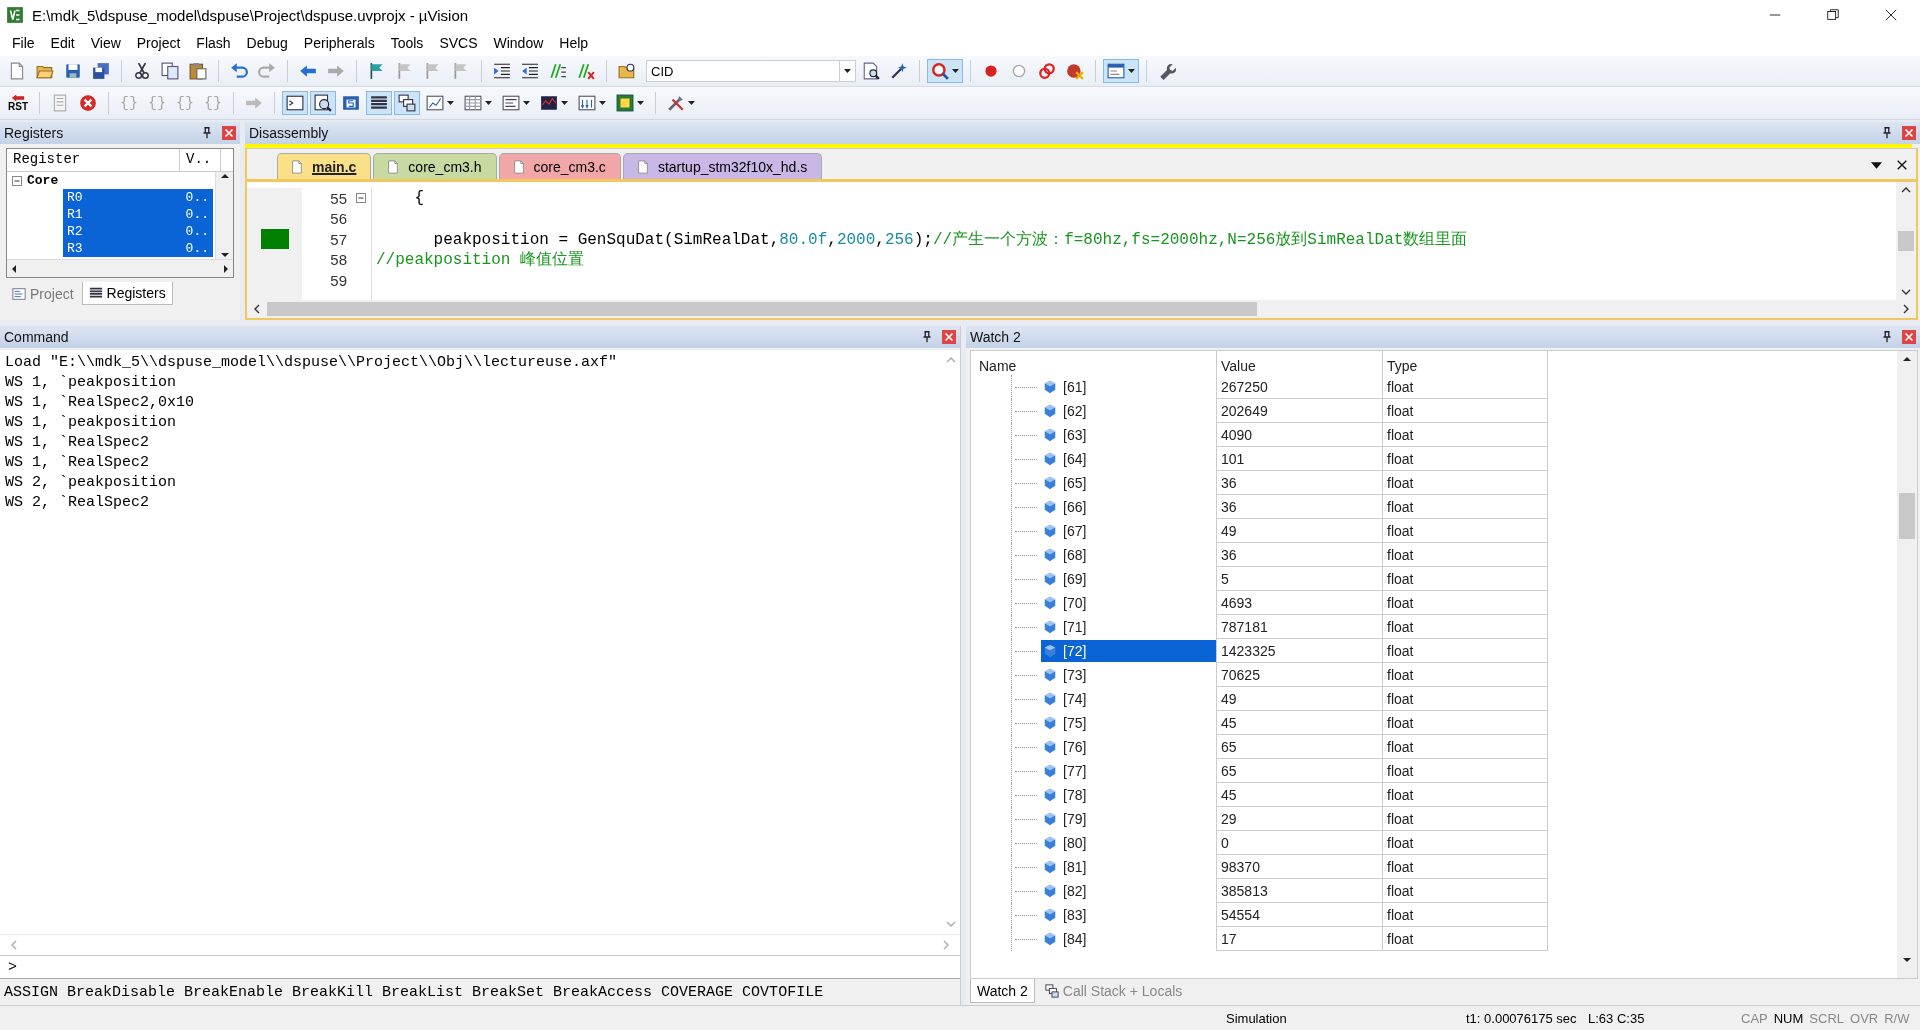 The image size is (1920, 1030). What do you see at coordinates (127, 293) in the screenshot?
I see `panel-tab: Registers` at bounding box center [127, 293].